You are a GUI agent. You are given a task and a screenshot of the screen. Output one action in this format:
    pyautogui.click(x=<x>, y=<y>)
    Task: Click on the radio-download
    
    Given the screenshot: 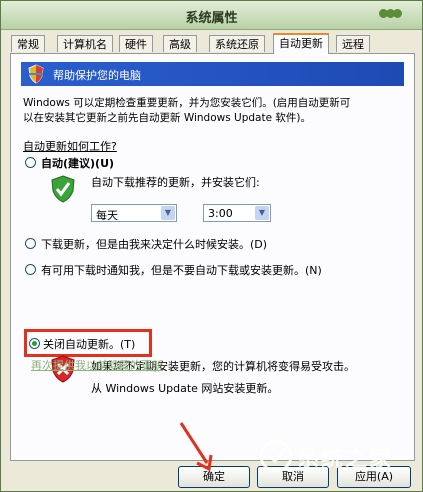 What is the action you would take?
    pyautogui.click(x=30, y=243)
    